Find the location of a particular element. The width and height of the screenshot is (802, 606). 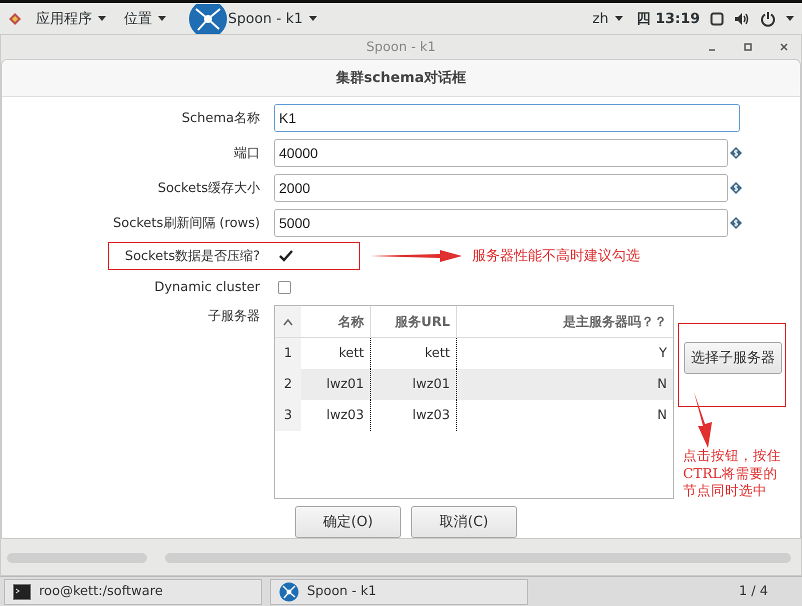

annotation-text: 服务器性能不高时建议勾选 is located at coordinates (556, 256).